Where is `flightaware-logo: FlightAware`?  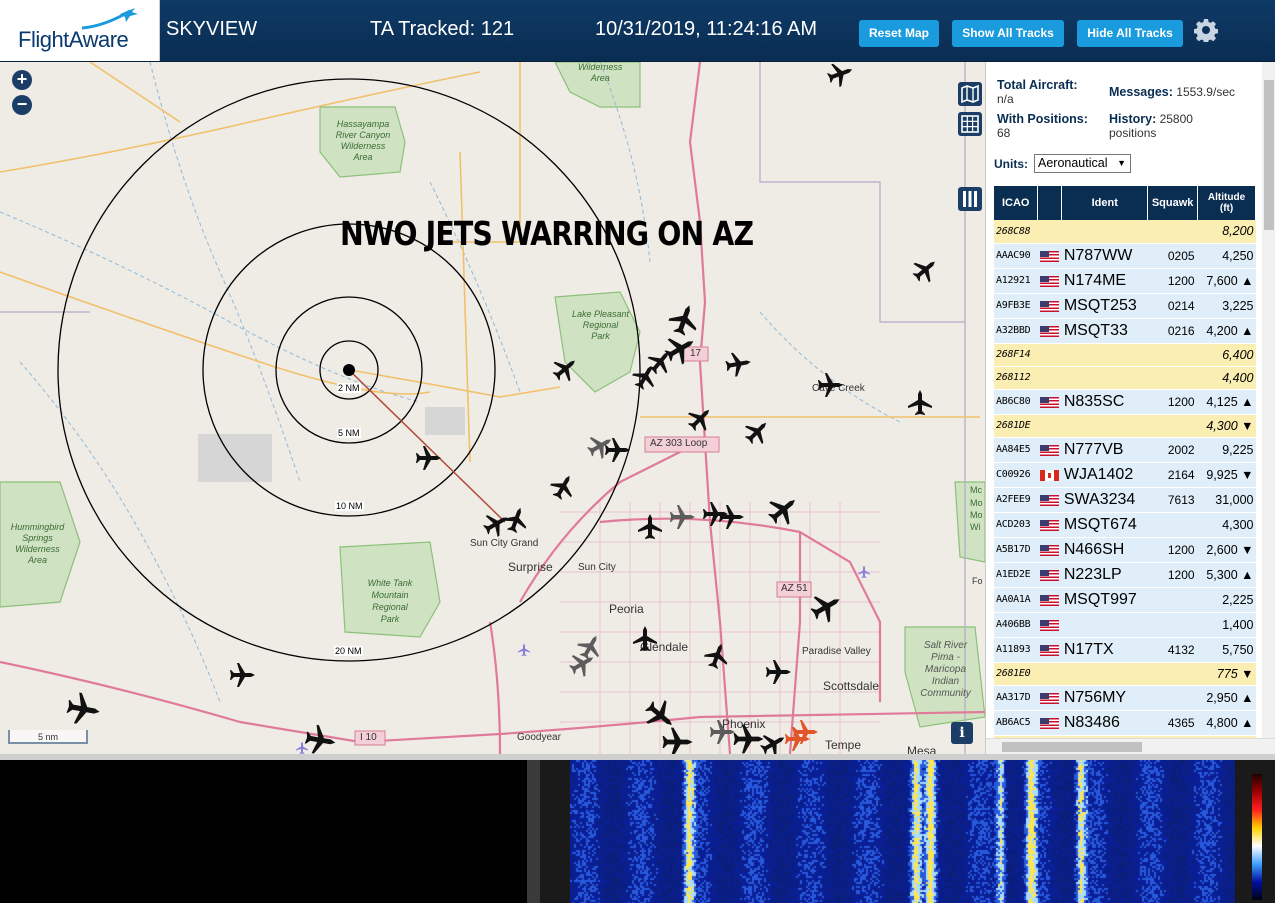 flightaware-logo: FlightAware is located at coordinates (80, 30).